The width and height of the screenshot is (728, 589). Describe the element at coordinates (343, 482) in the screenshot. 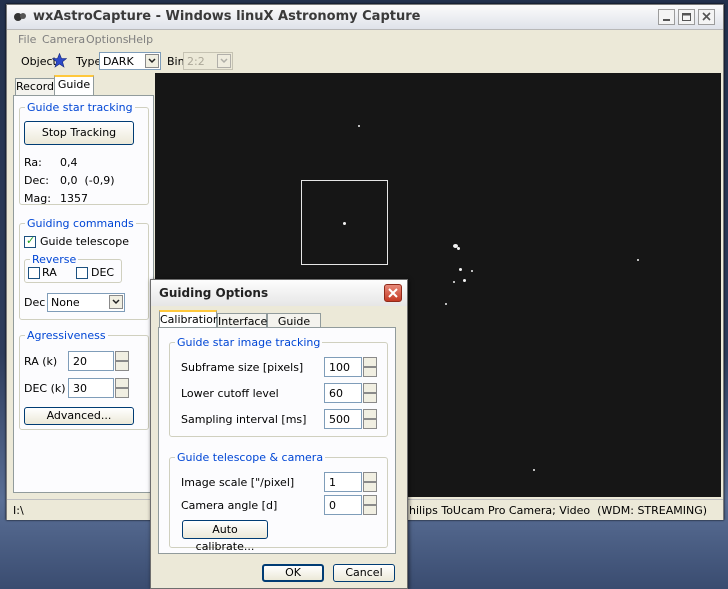

I see `image-scale-input: 1` at that location.